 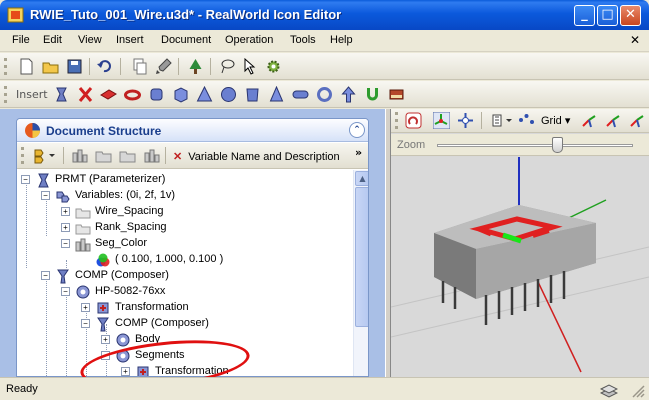 I want to click on zoom-slider-track, so click(x=535, y=145).